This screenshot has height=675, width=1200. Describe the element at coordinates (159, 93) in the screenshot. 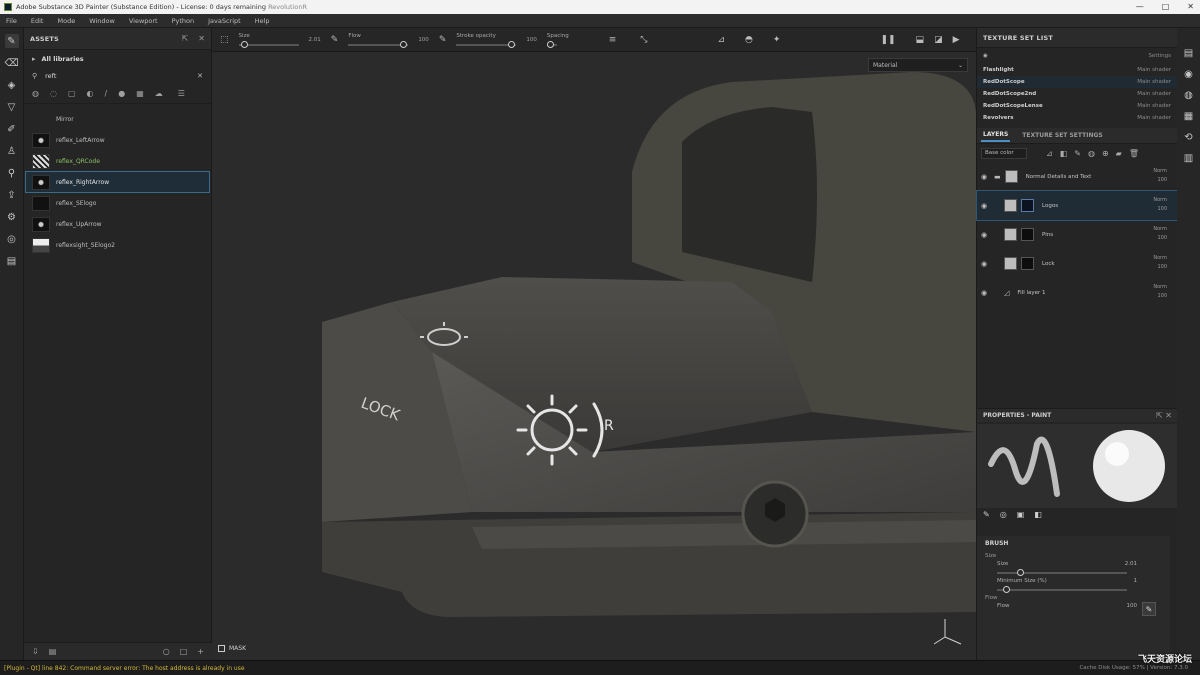

I see `filter-environment-icon: ☁` at that location.